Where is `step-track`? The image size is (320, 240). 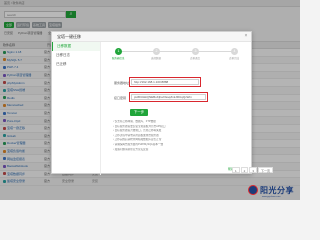 step-track is located at coordinates (178, 51).